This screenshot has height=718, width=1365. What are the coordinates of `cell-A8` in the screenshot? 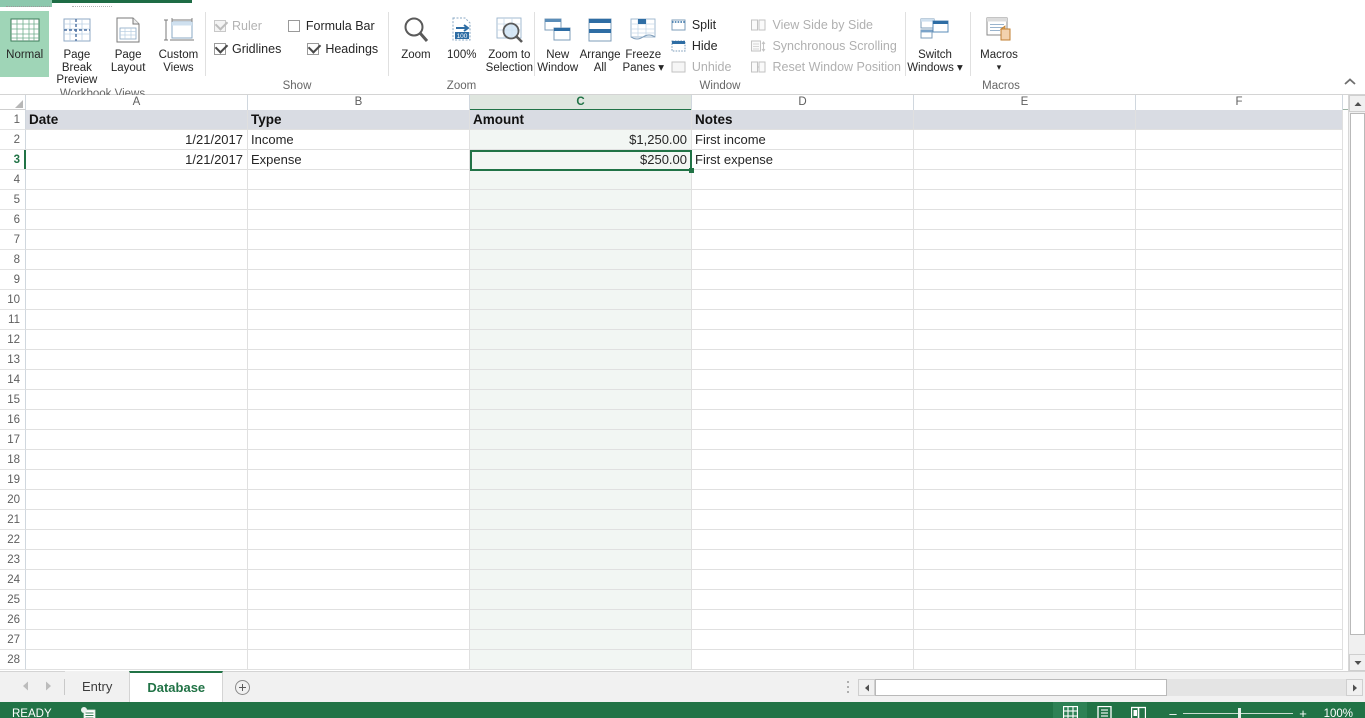 It's located at (137, 260).